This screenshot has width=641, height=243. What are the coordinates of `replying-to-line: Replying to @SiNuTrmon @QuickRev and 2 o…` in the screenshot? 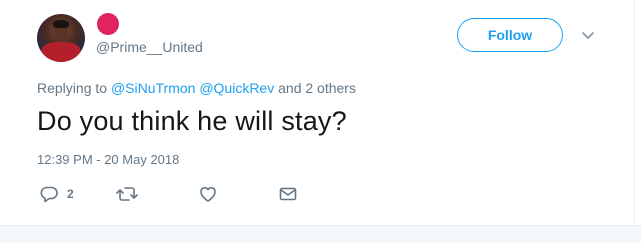 It's located at (196, 88).